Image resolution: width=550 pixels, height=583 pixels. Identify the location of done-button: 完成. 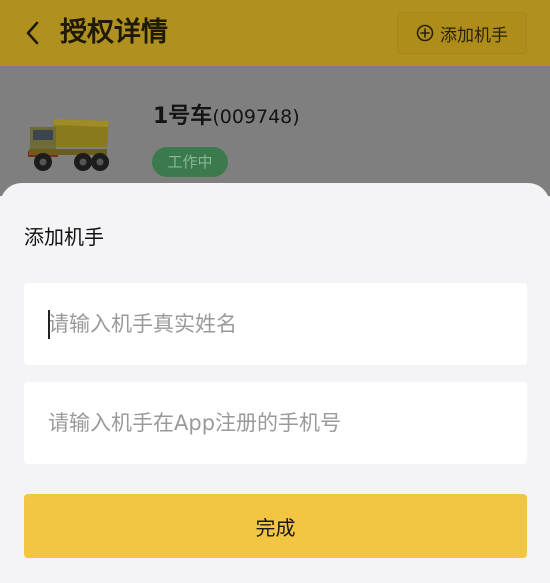
(275, 526).